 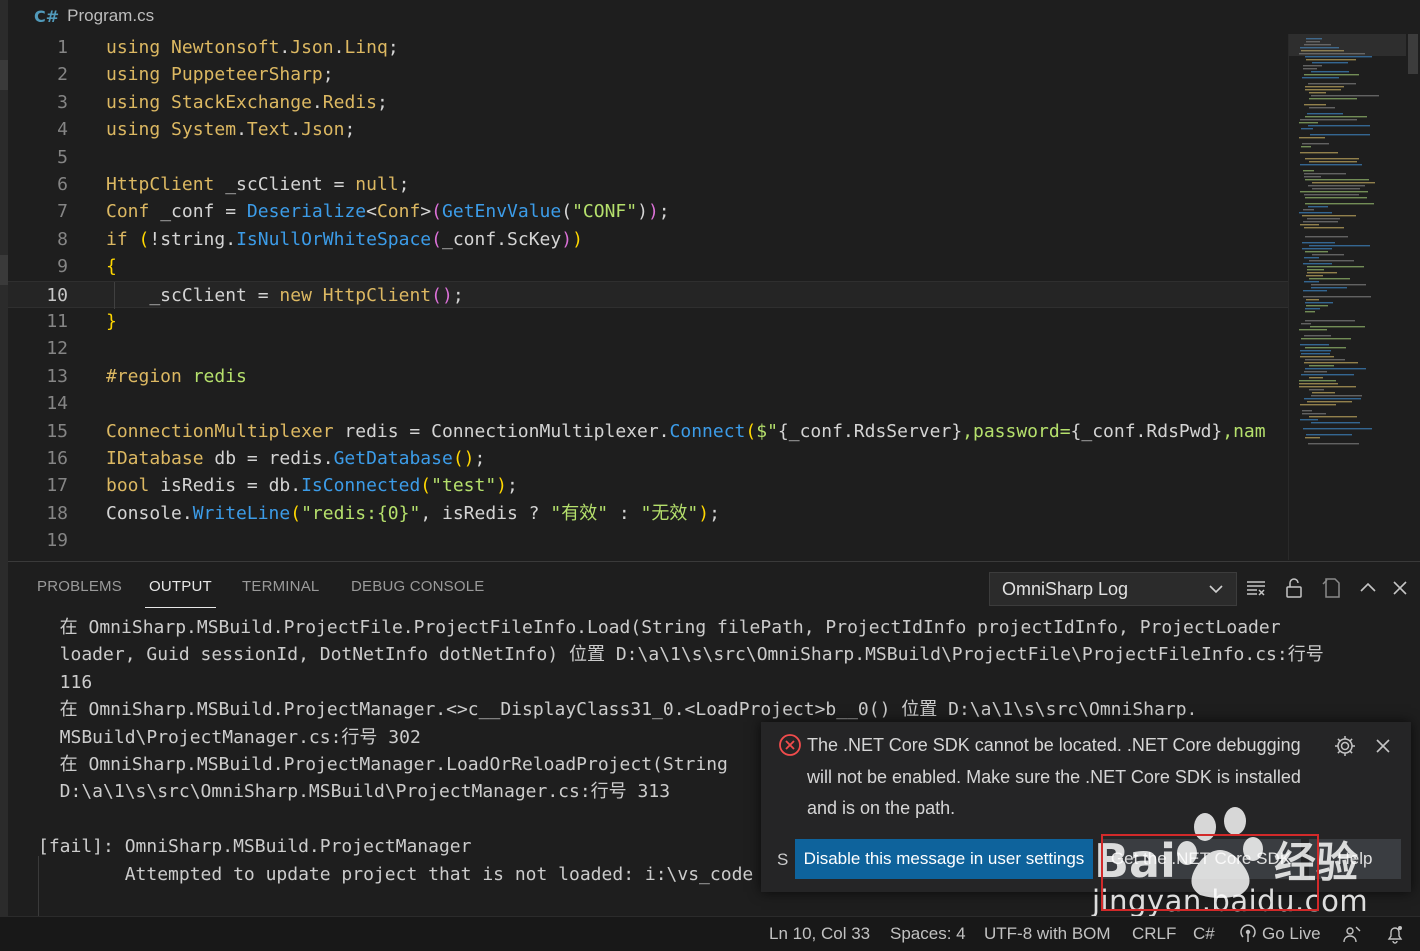 I want to click on code-line: 9{, so click(x=648, y=266).